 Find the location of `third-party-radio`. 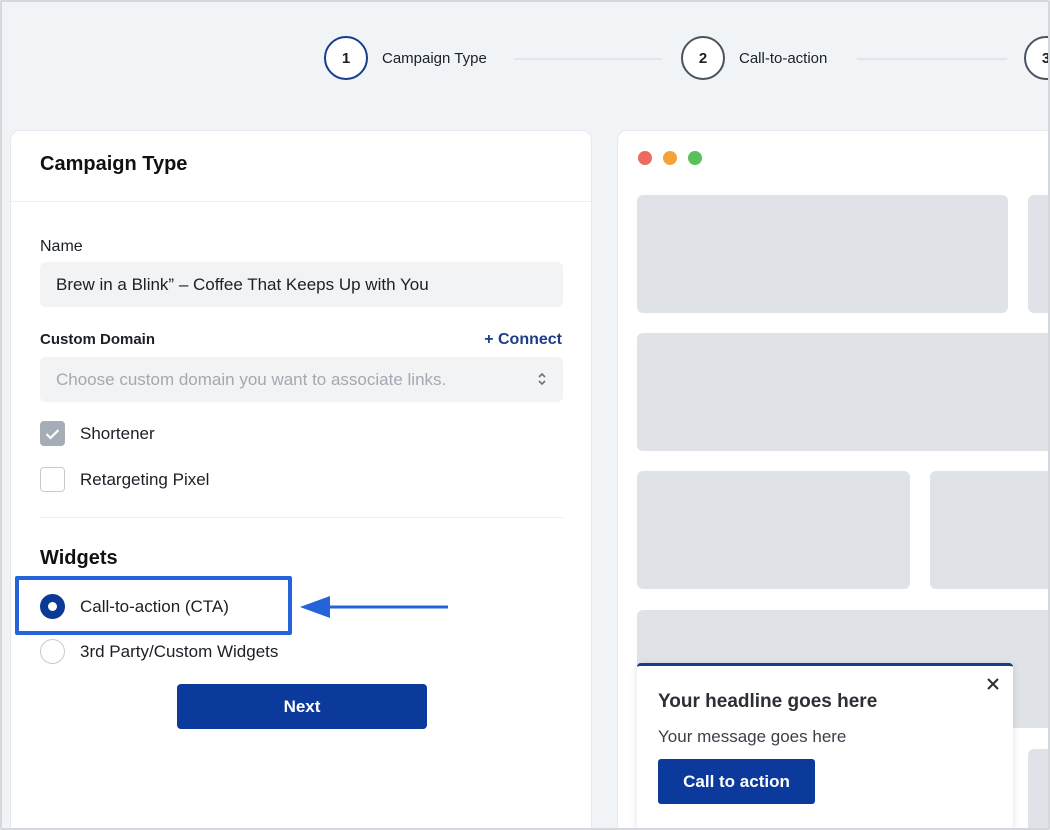

third-party-radio is located at coordinates (52, 651).